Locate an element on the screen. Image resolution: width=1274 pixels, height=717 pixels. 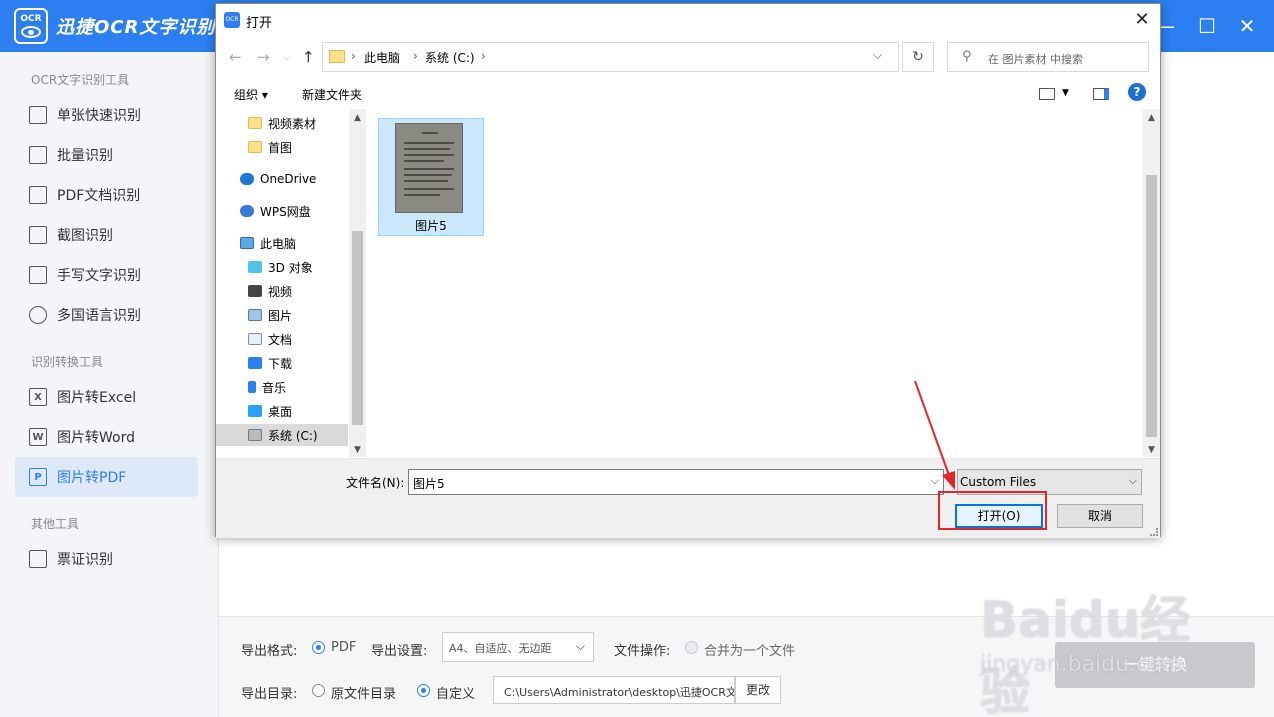
merge-file-radio is located at coordinates (691, 647).